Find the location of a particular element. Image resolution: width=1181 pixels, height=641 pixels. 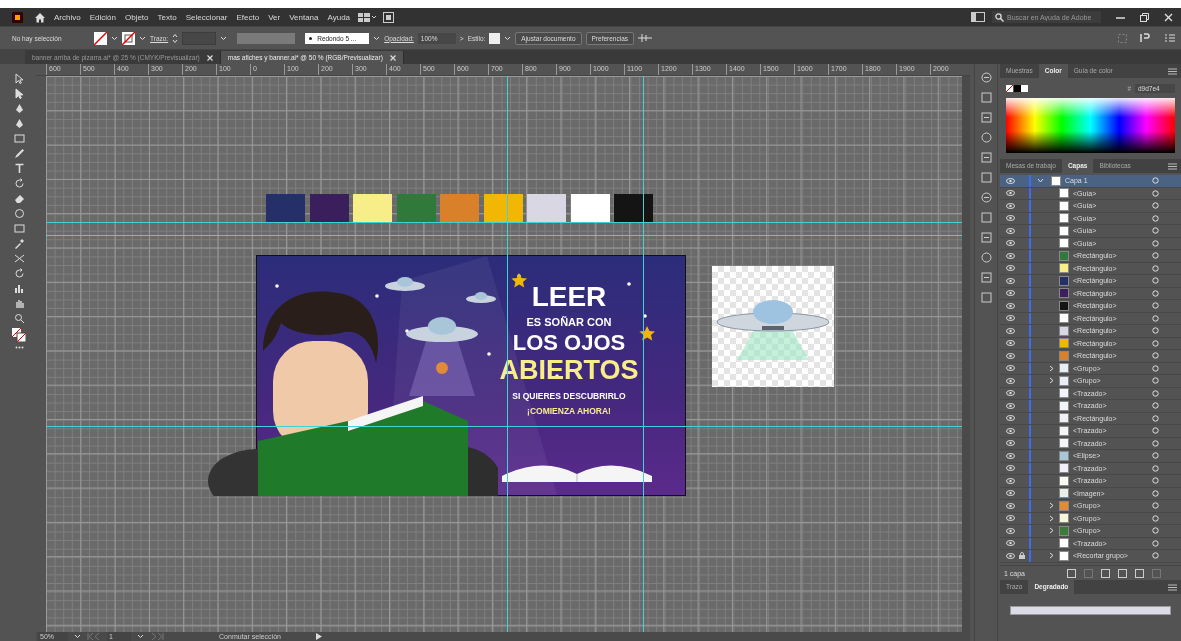

menu-item: Ventana is located at coordinates (304, 17).